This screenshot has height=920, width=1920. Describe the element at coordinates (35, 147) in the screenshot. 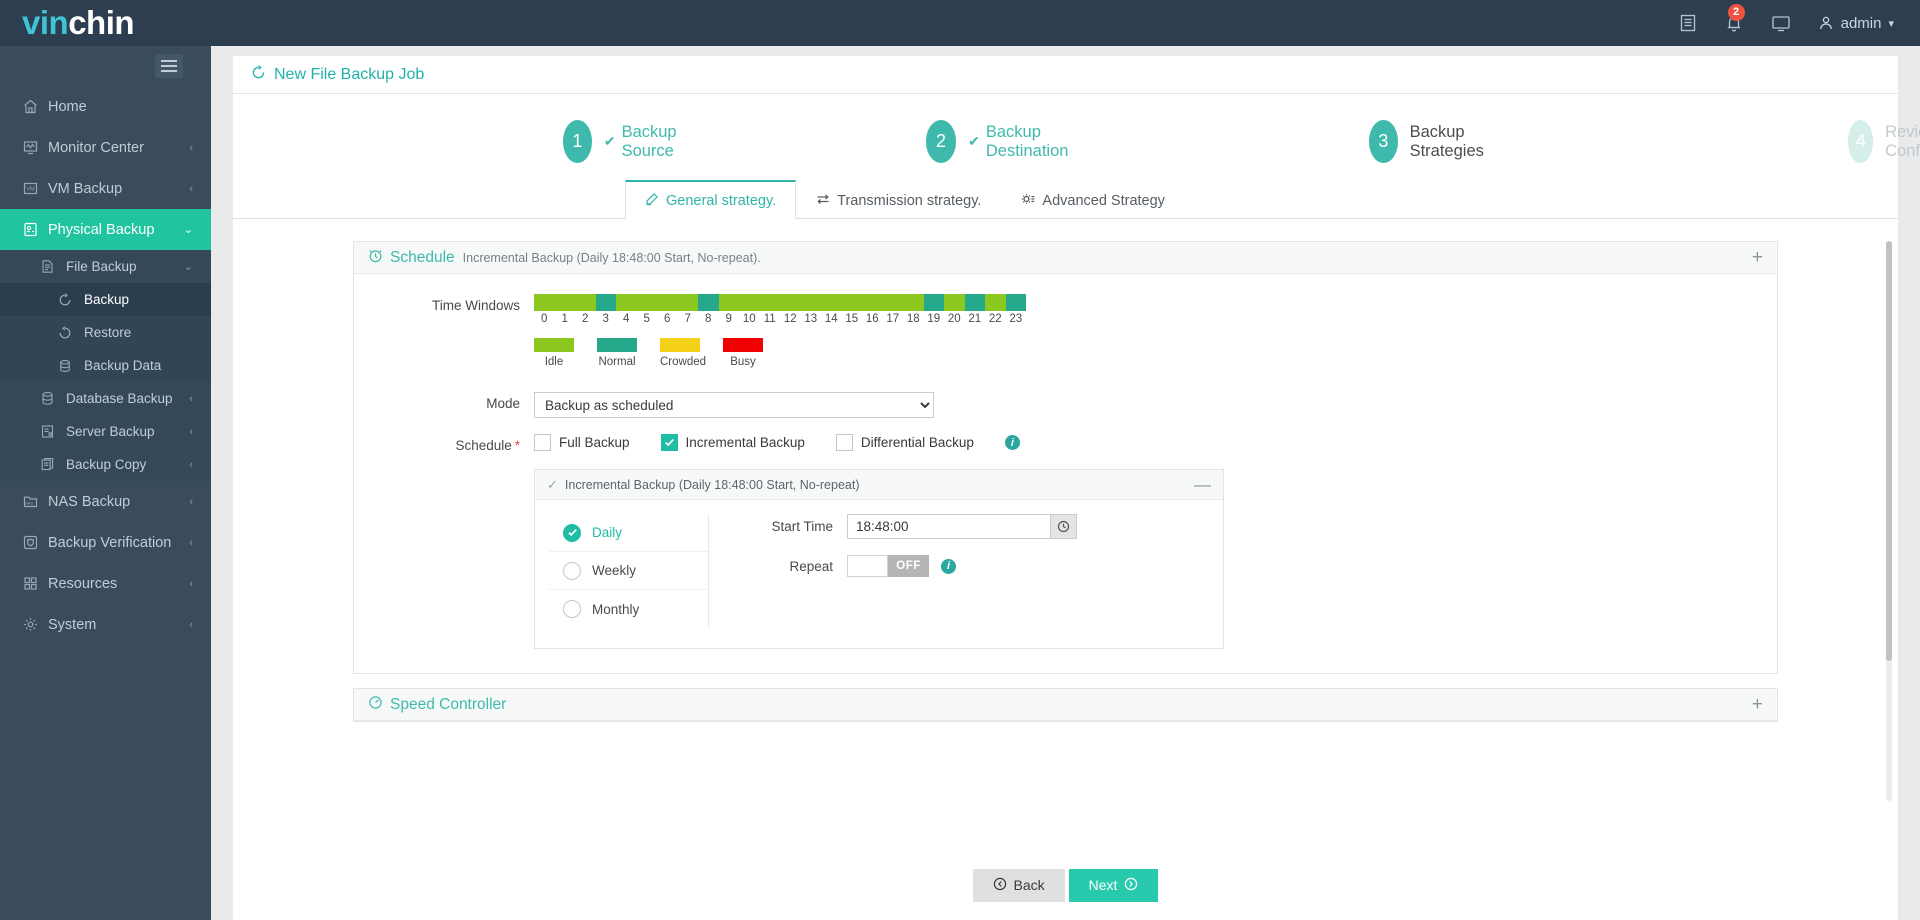

I see `monitor-icon` at that location.